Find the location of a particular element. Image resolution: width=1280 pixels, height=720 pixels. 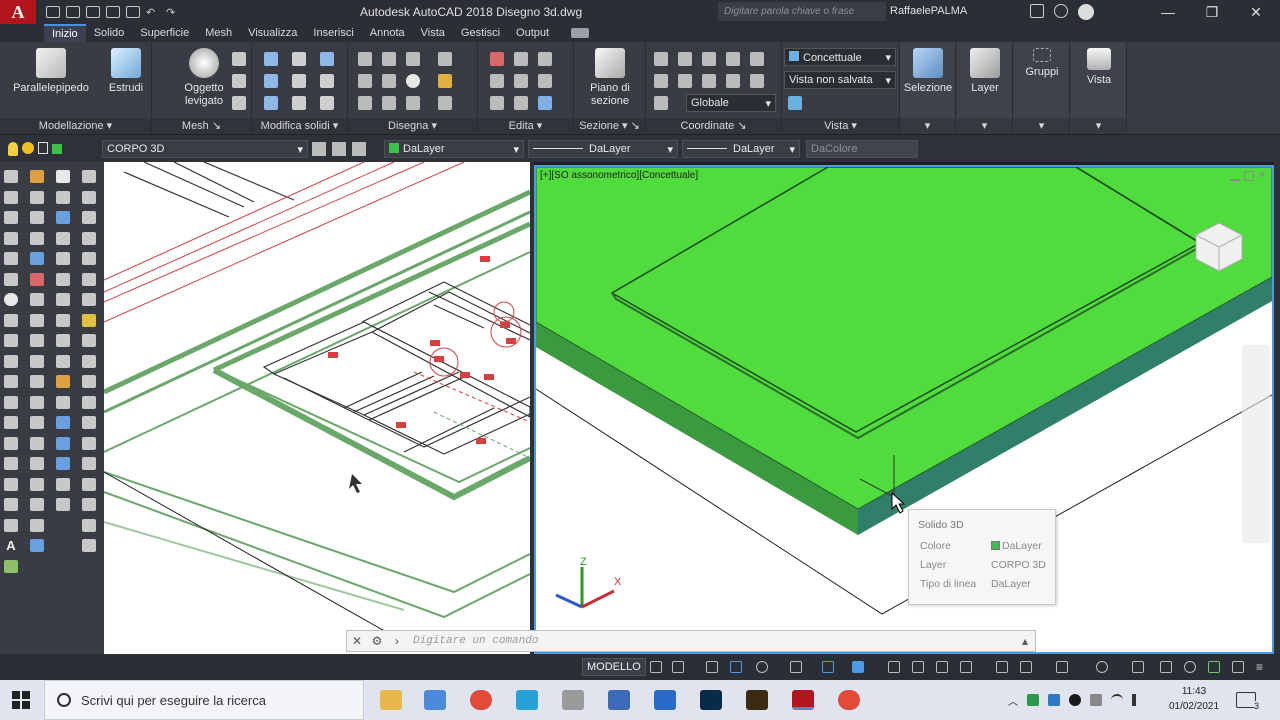

tab-annota: Annota is located at coordinates (387, 33).